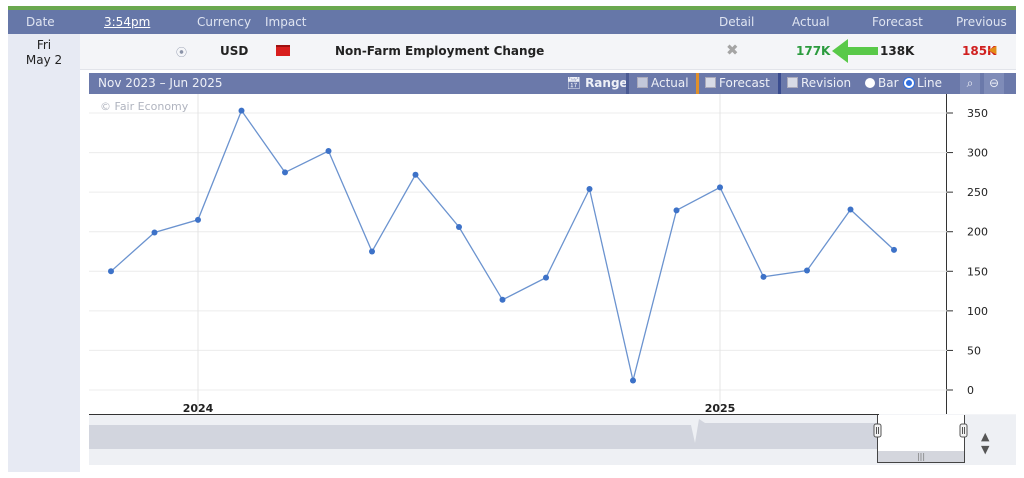  Describe the element at coordinates (642, 82) in the screenshot. I see `checkbox-checked-icon` at that location.